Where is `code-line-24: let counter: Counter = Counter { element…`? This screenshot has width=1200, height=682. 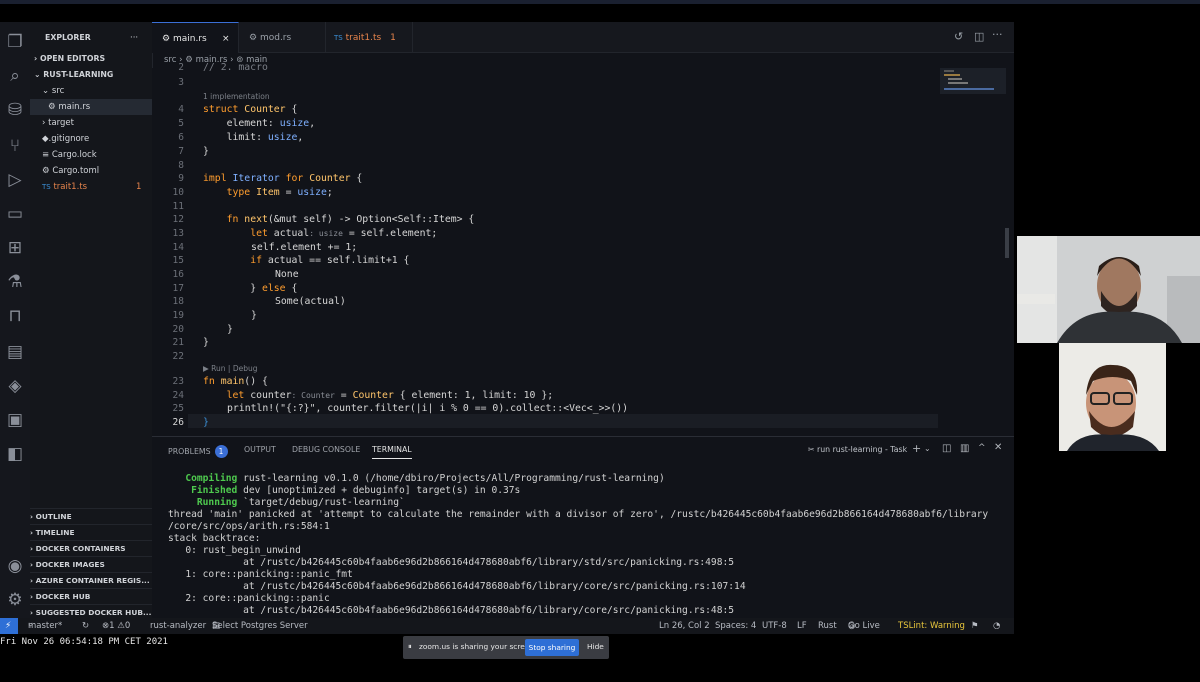 code-line-24: let counter: Counter = Counter { element… is located at coordinates (390, 395).